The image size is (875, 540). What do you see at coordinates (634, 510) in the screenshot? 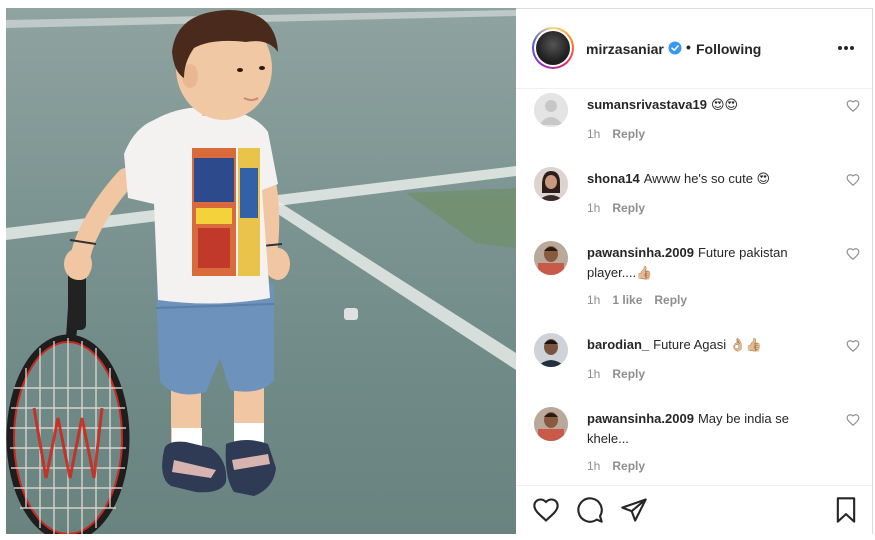
I see `send-icon` at bounding box center [634, 510].